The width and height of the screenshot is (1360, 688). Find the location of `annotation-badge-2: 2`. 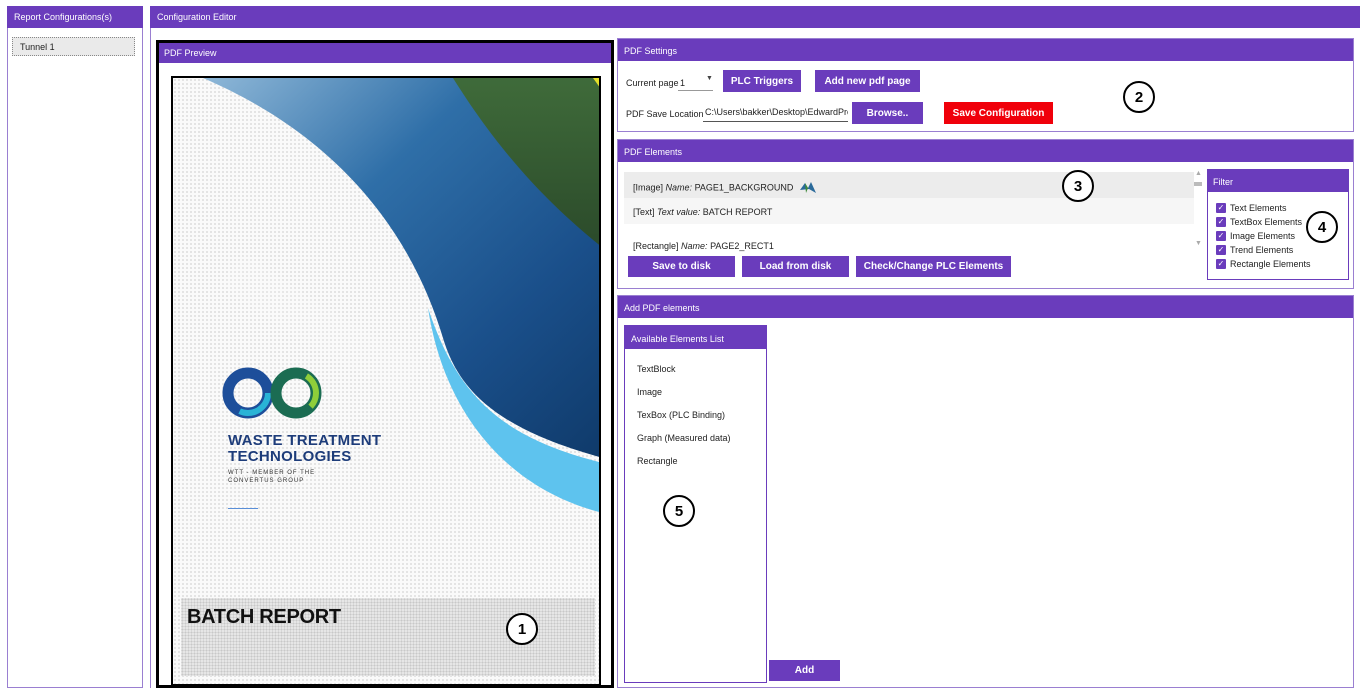

annotation-badge-2: 2 is located at coordinates (1139, 97).